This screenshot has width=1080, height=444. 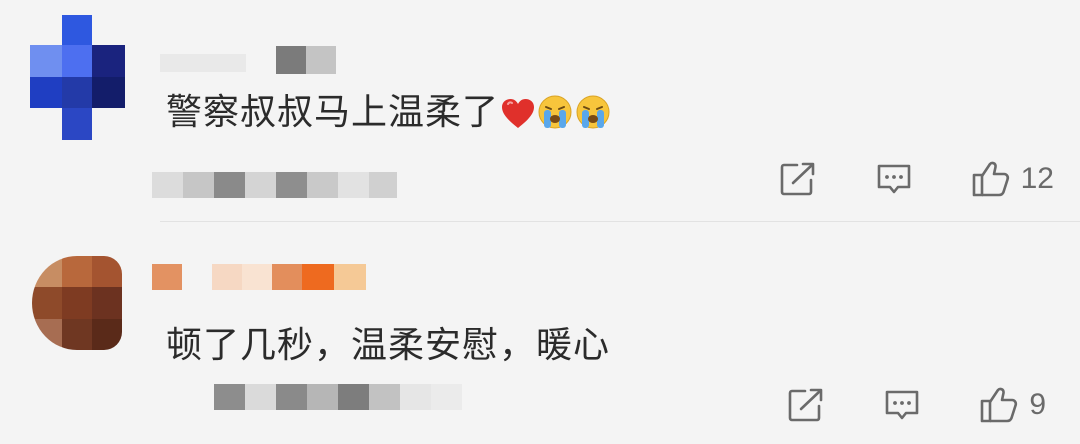 I want to click on comment-actions: 9, so click(x=916, y=405).